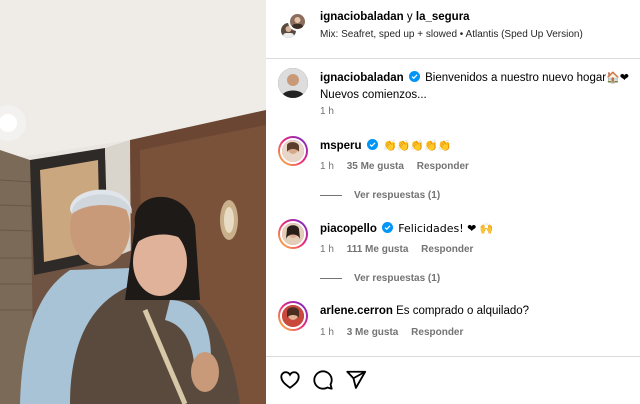 Image resolution: width=640 pixels, height=404 pixels. I want to click on collab-avatars, so click(293, 27).